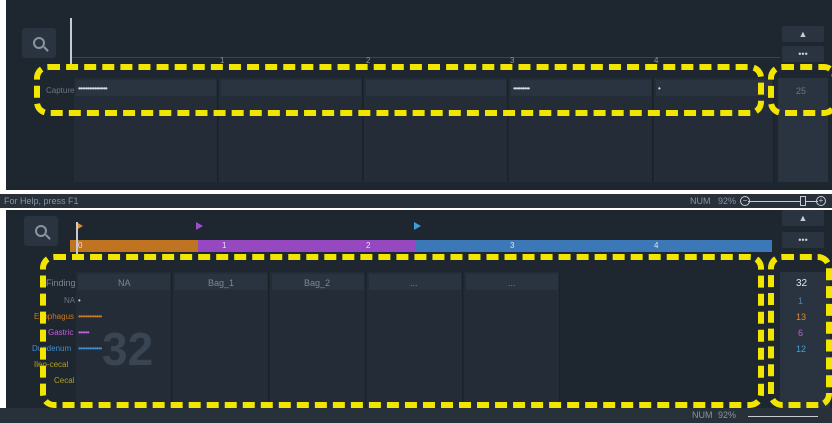  What do you see at coordinates (805, 340) in the screenshot?
I see `counts-column` at bounding box center [805, 340].